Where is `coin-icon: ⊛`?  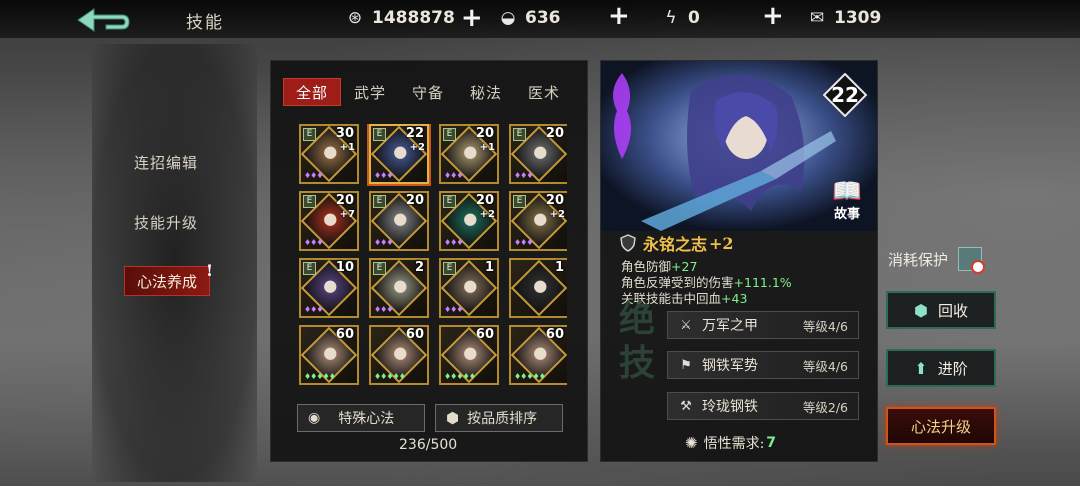
coin-icon: ⊛ is located at coordinates (355, 18).